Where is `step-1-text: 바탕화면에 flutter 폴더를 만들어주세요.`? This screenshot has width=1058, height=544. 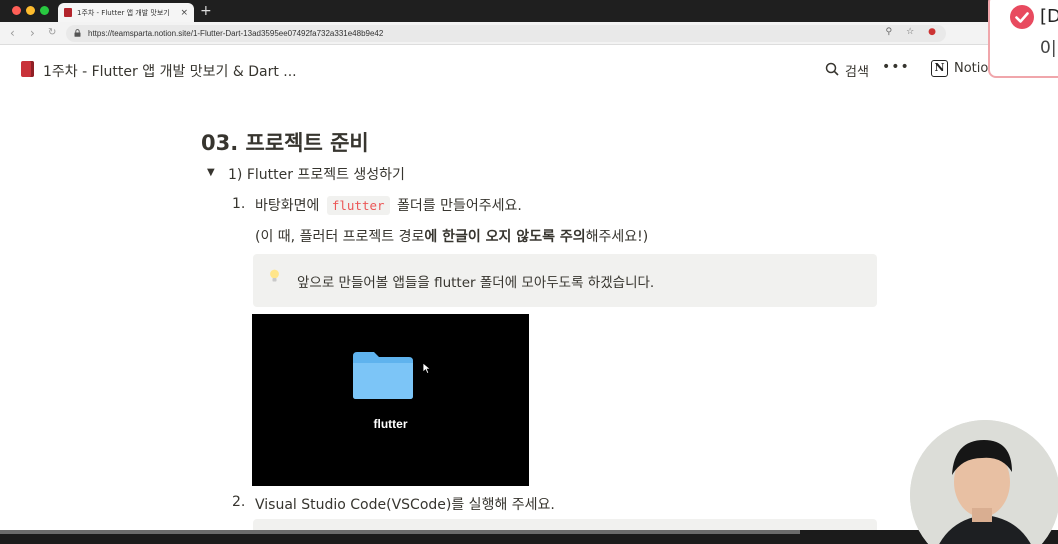
step-1-text: 바탕화면에 flutter 폴더를 만들어주세요. is located at coordinates (388, 205).